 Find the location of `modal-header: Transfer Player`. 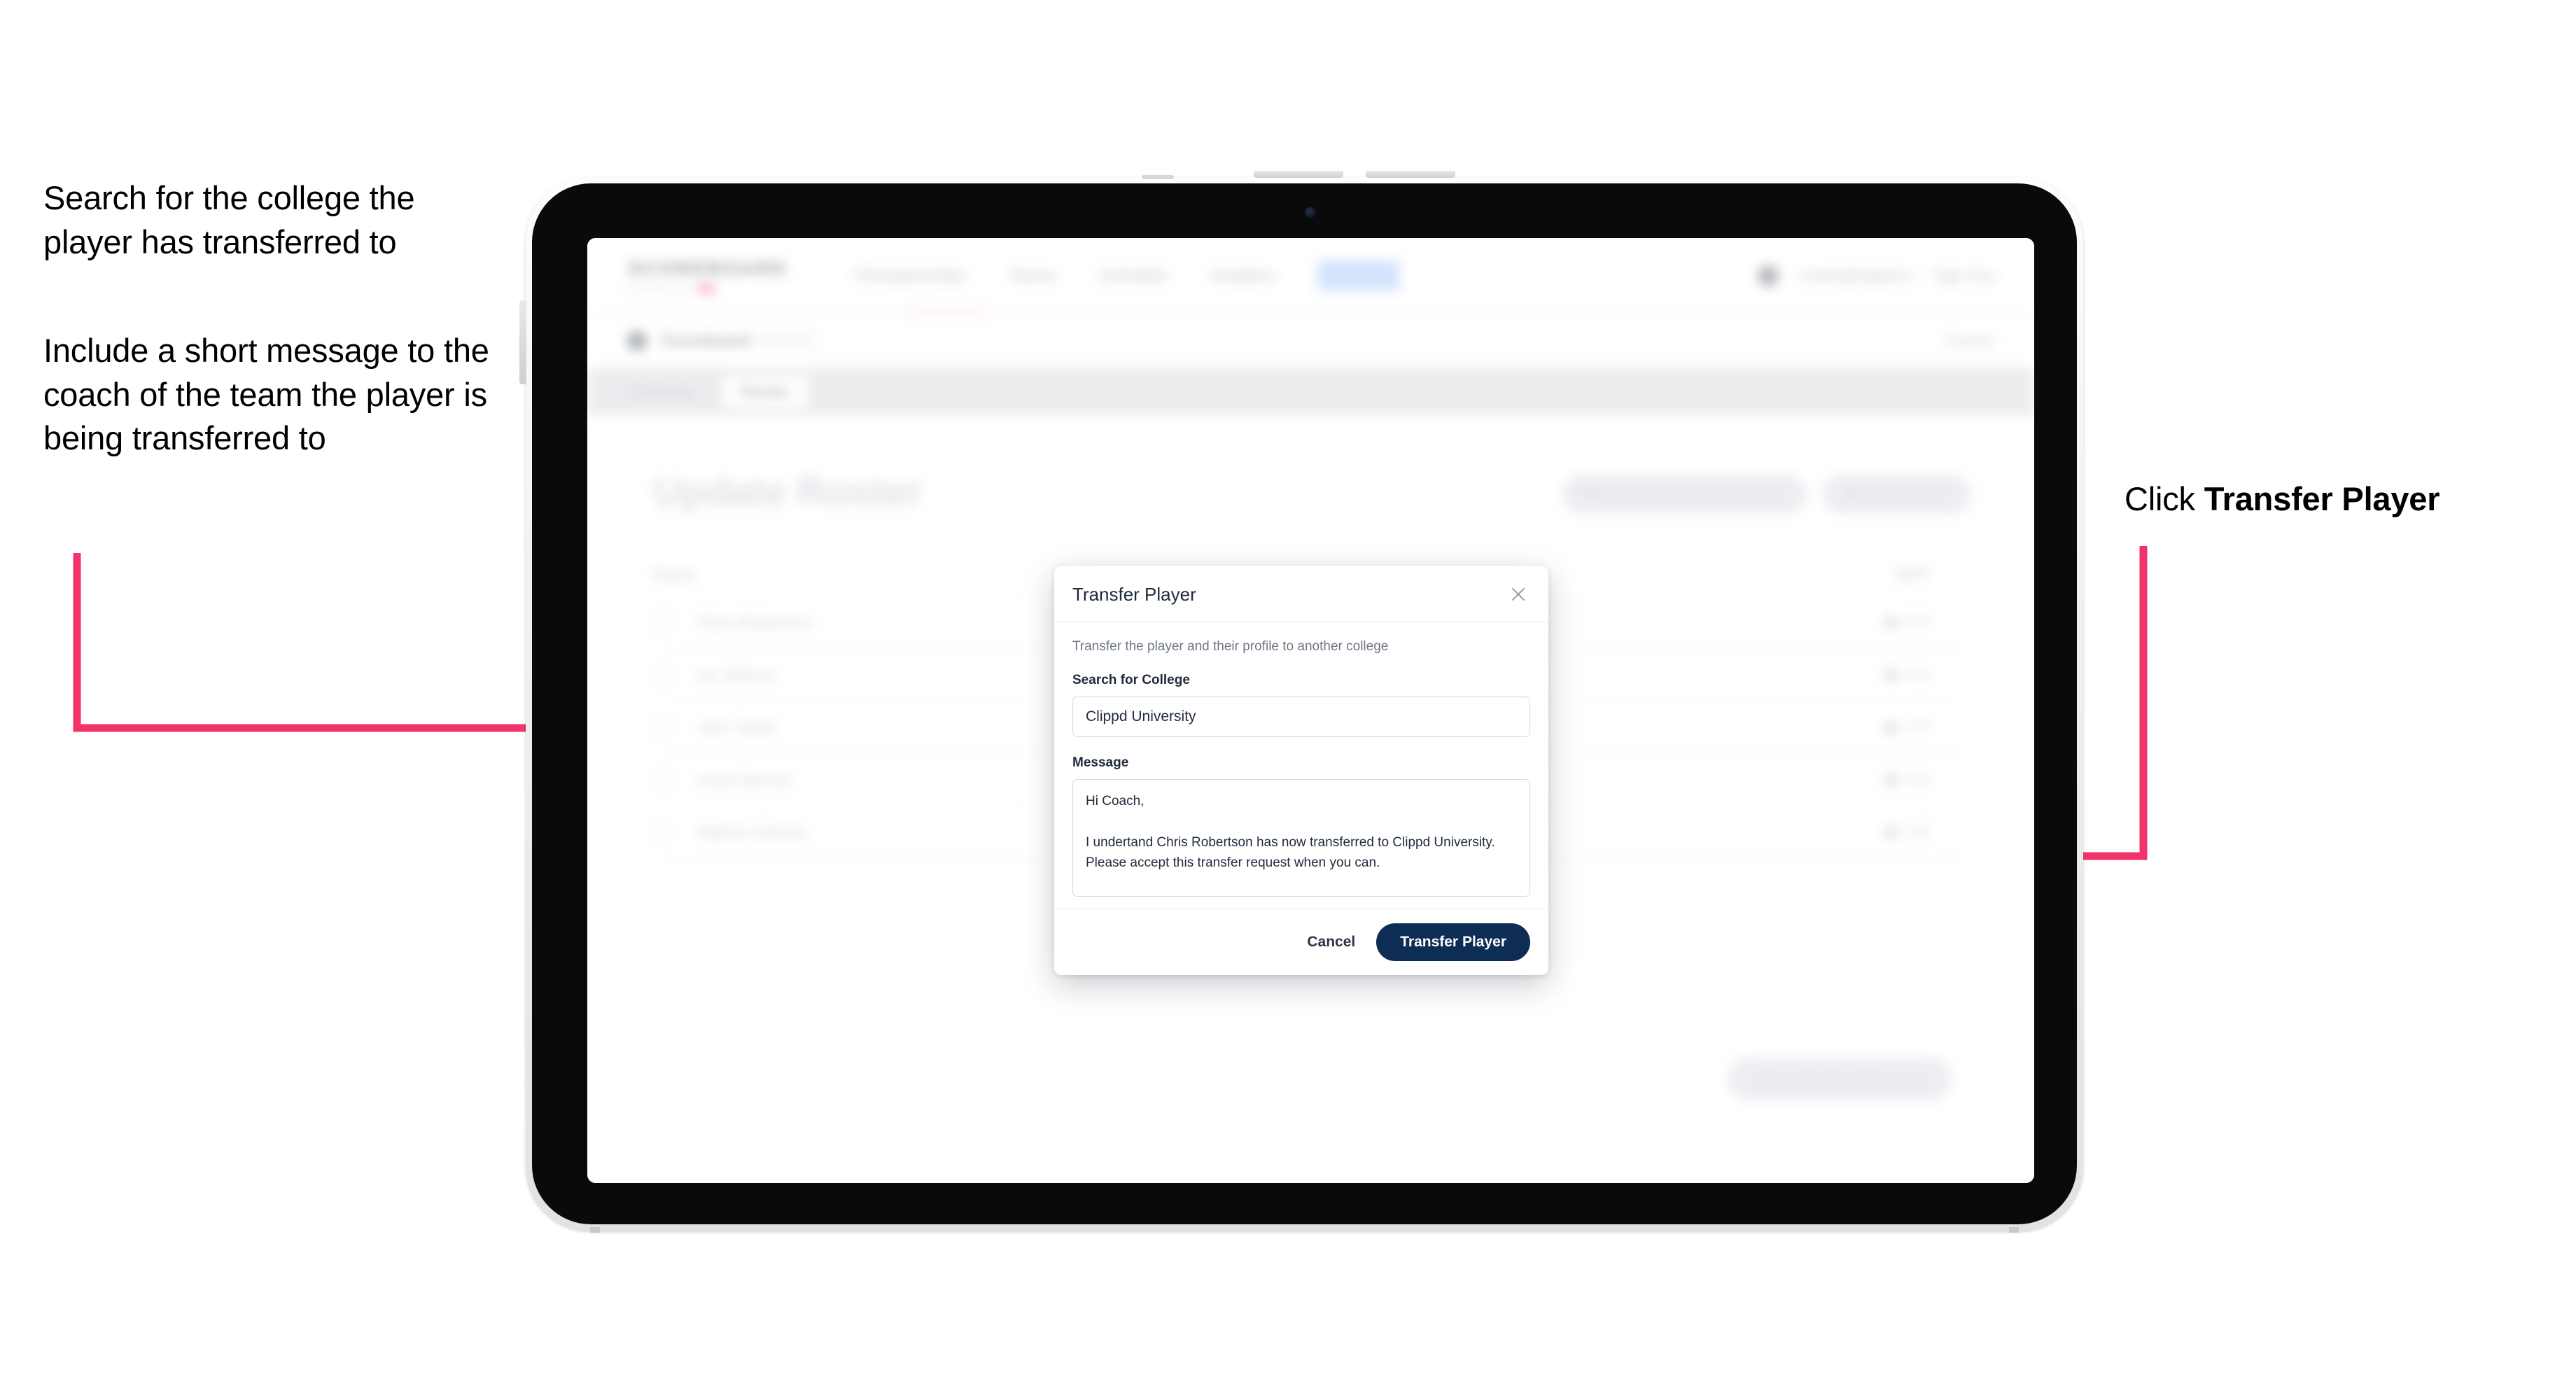

modal-header: Transfer Player is located at coordinates (1301, 594).